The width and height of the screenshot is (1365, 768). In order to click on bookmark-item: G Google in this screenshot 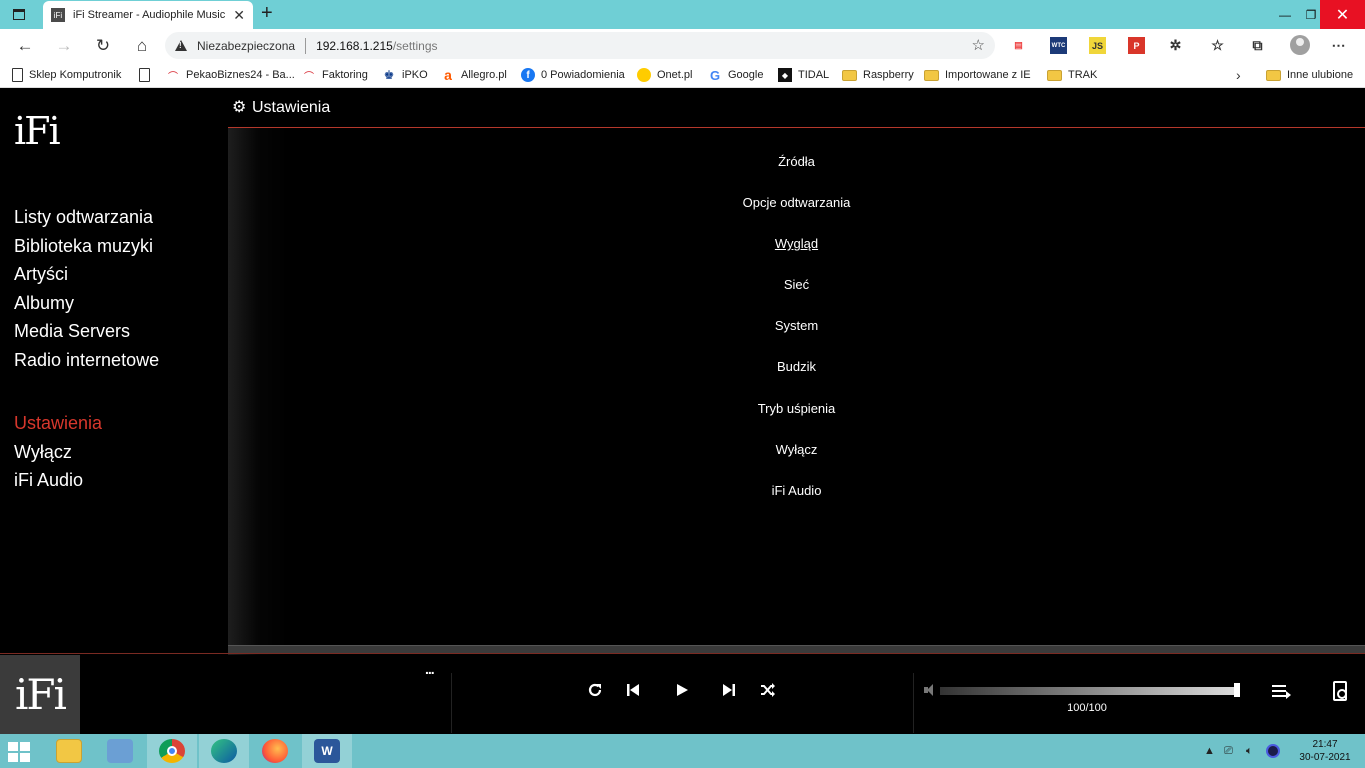, I will do `click(736, 75)`.